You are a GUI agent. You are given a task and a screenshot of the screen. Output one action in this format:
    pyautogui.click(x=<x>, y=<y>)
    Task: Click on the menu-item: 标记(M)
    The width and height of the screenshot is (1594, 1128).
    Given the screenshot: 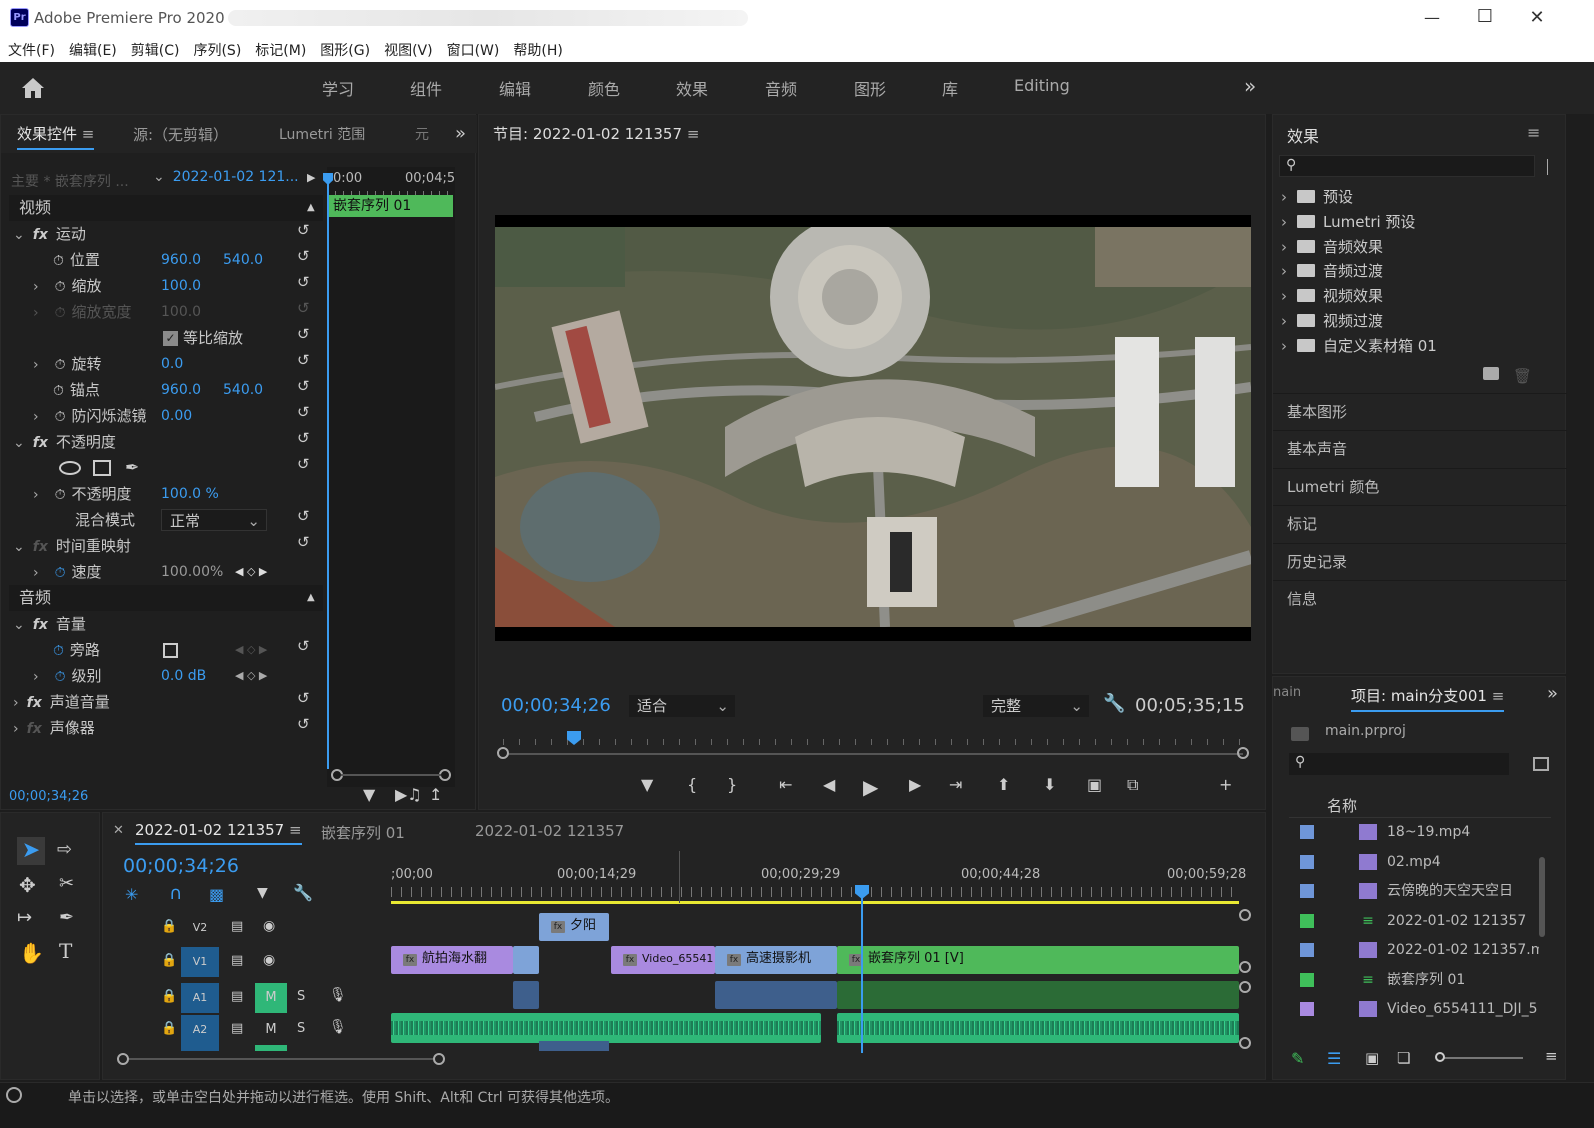 What is the action you would take?
    pyautogui.click(x=280, y=50)
    